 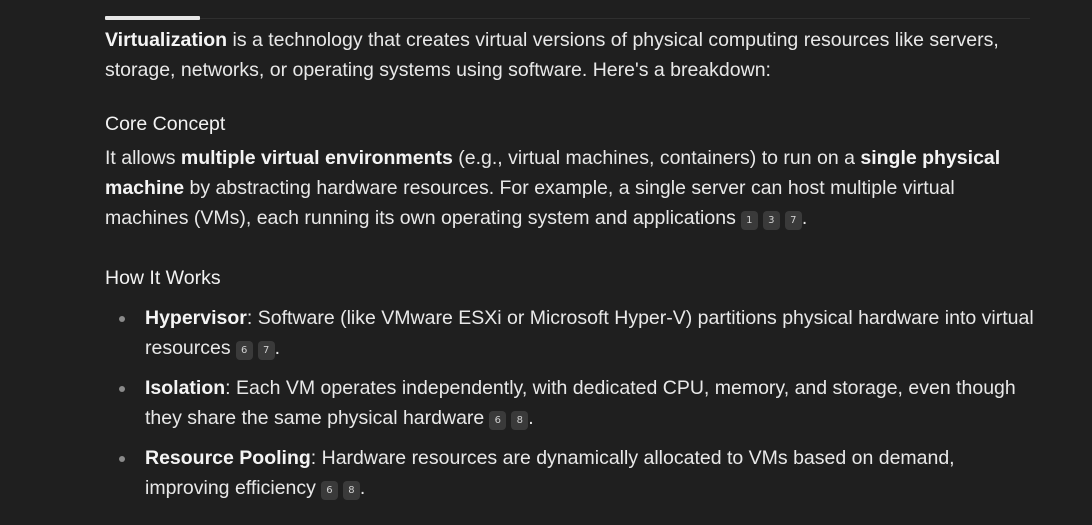 I want to click on list-item-term: Hypervisor, so click(x=196, y=318).